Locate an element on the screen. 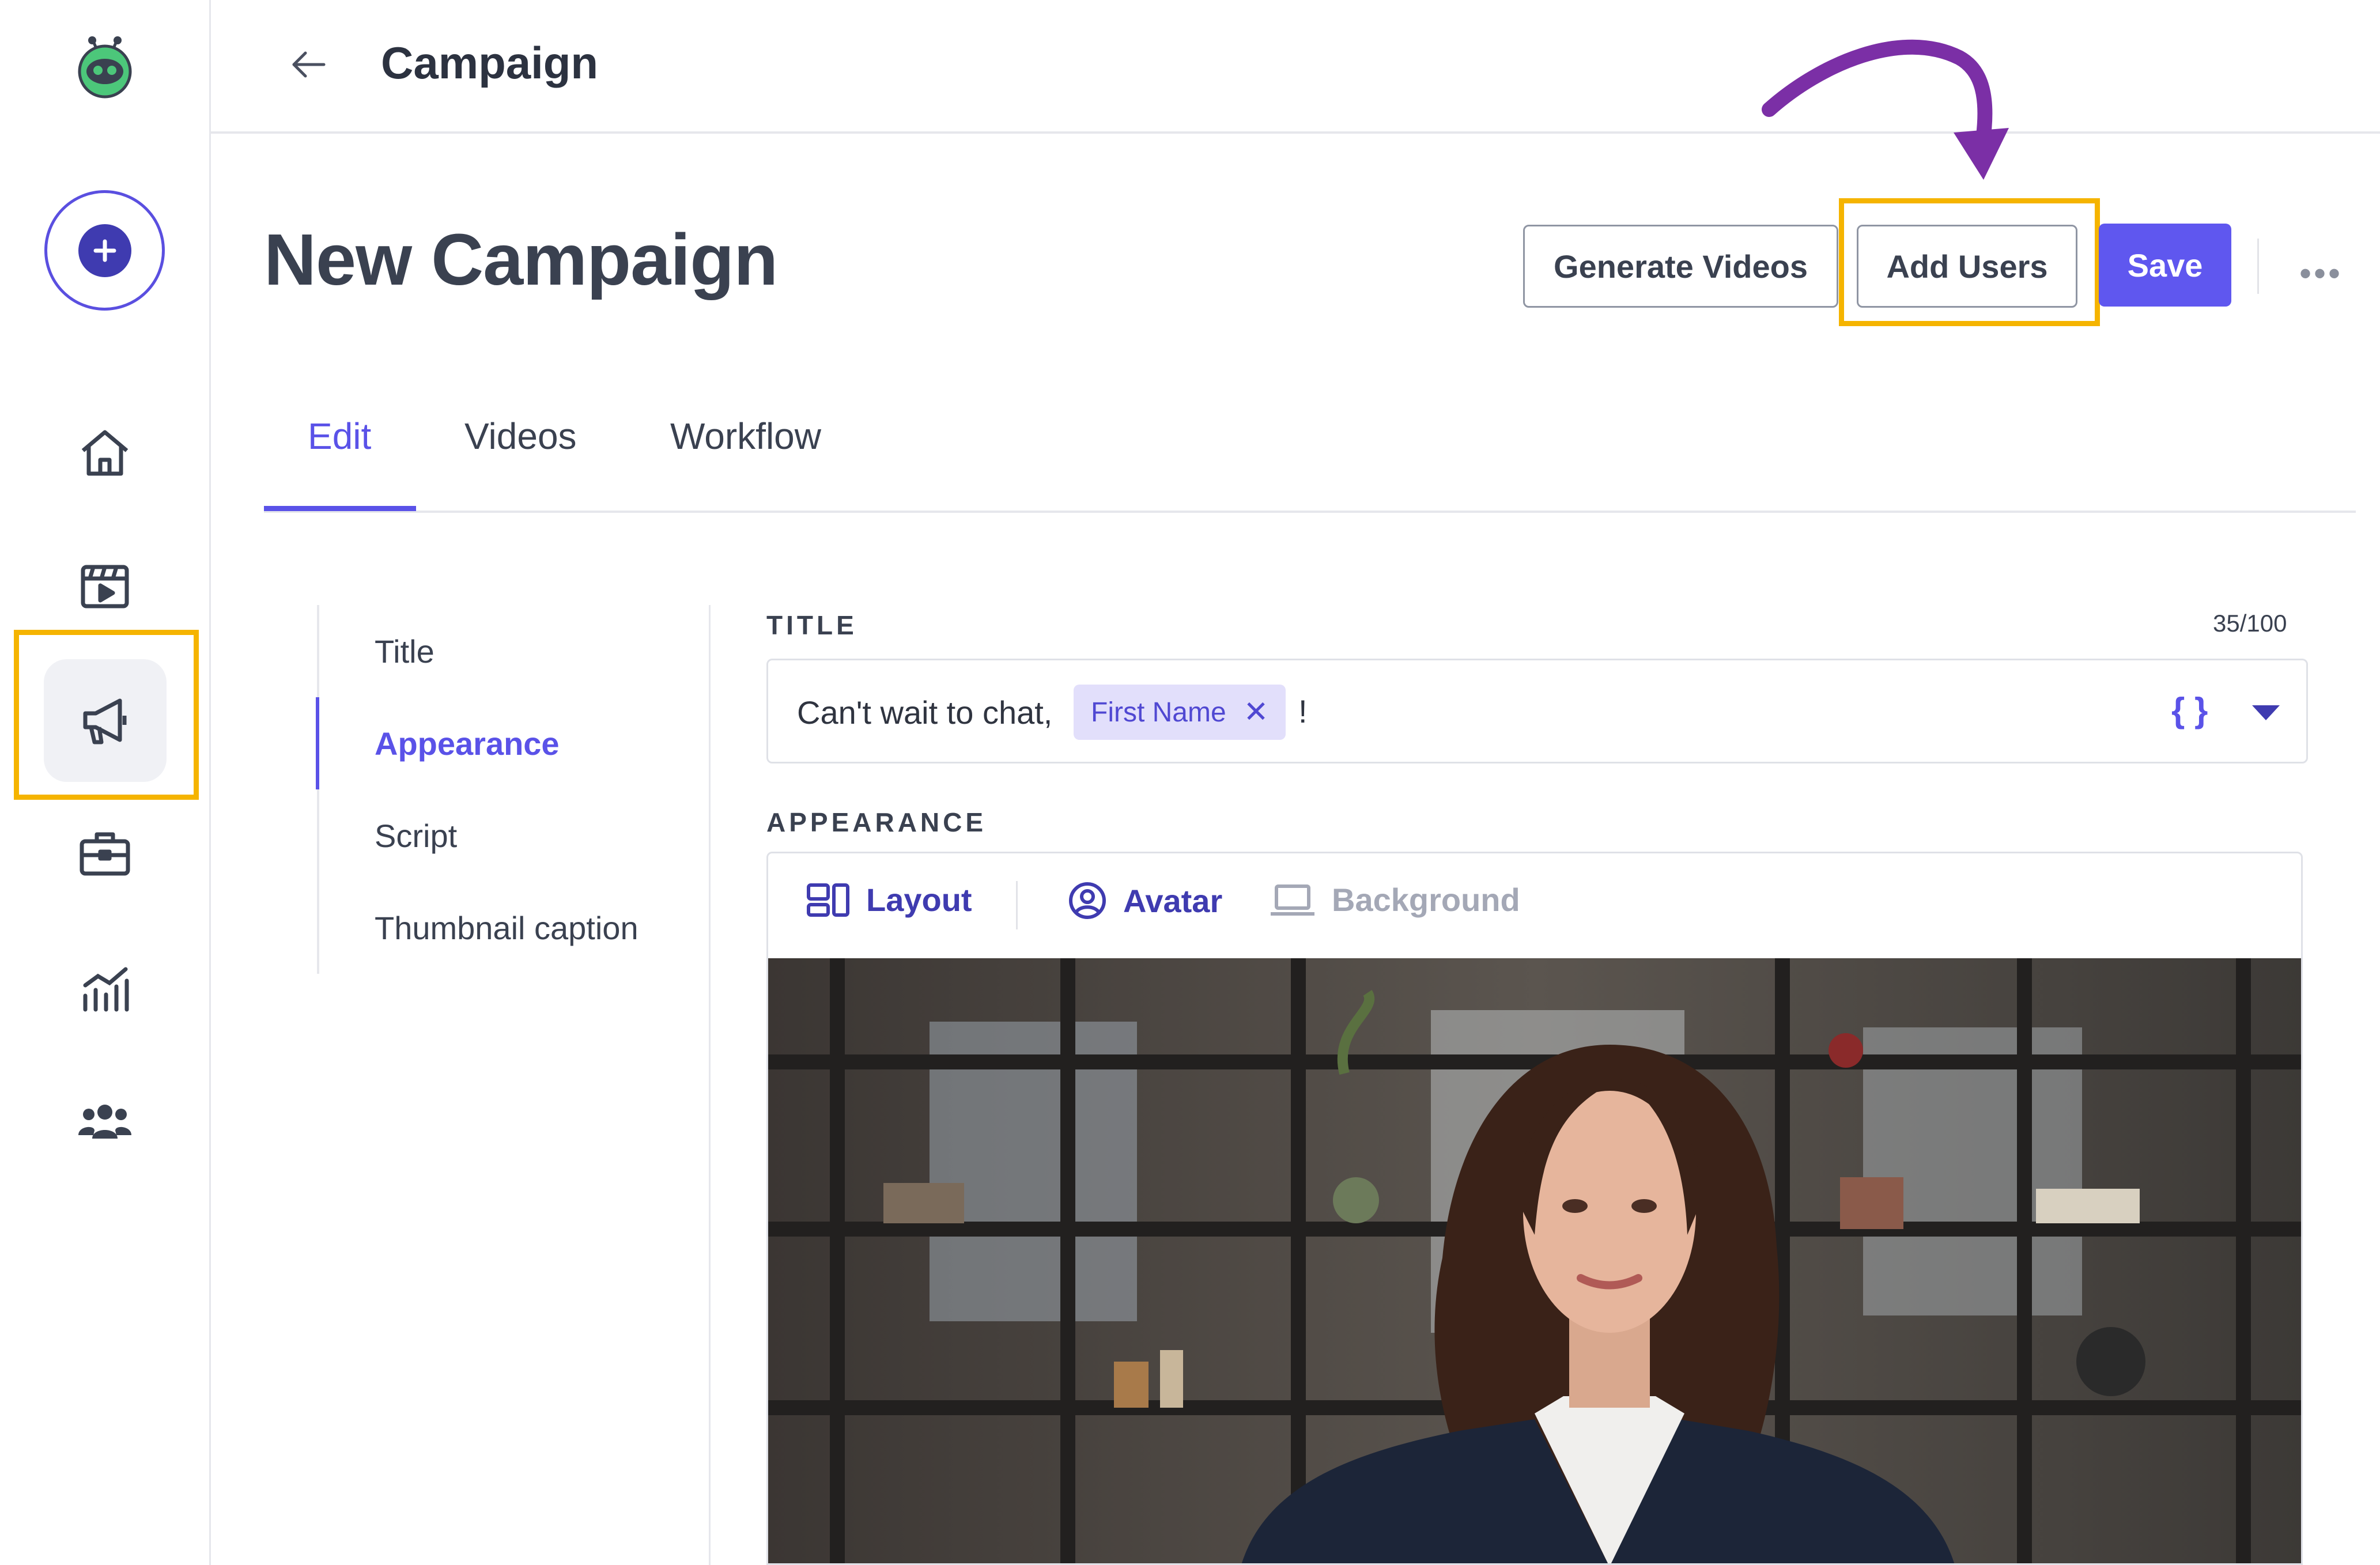 Image resolution: width=2380 pixels, height=1565 pixels. briefcase-icon is located at coordinates (105, 854).